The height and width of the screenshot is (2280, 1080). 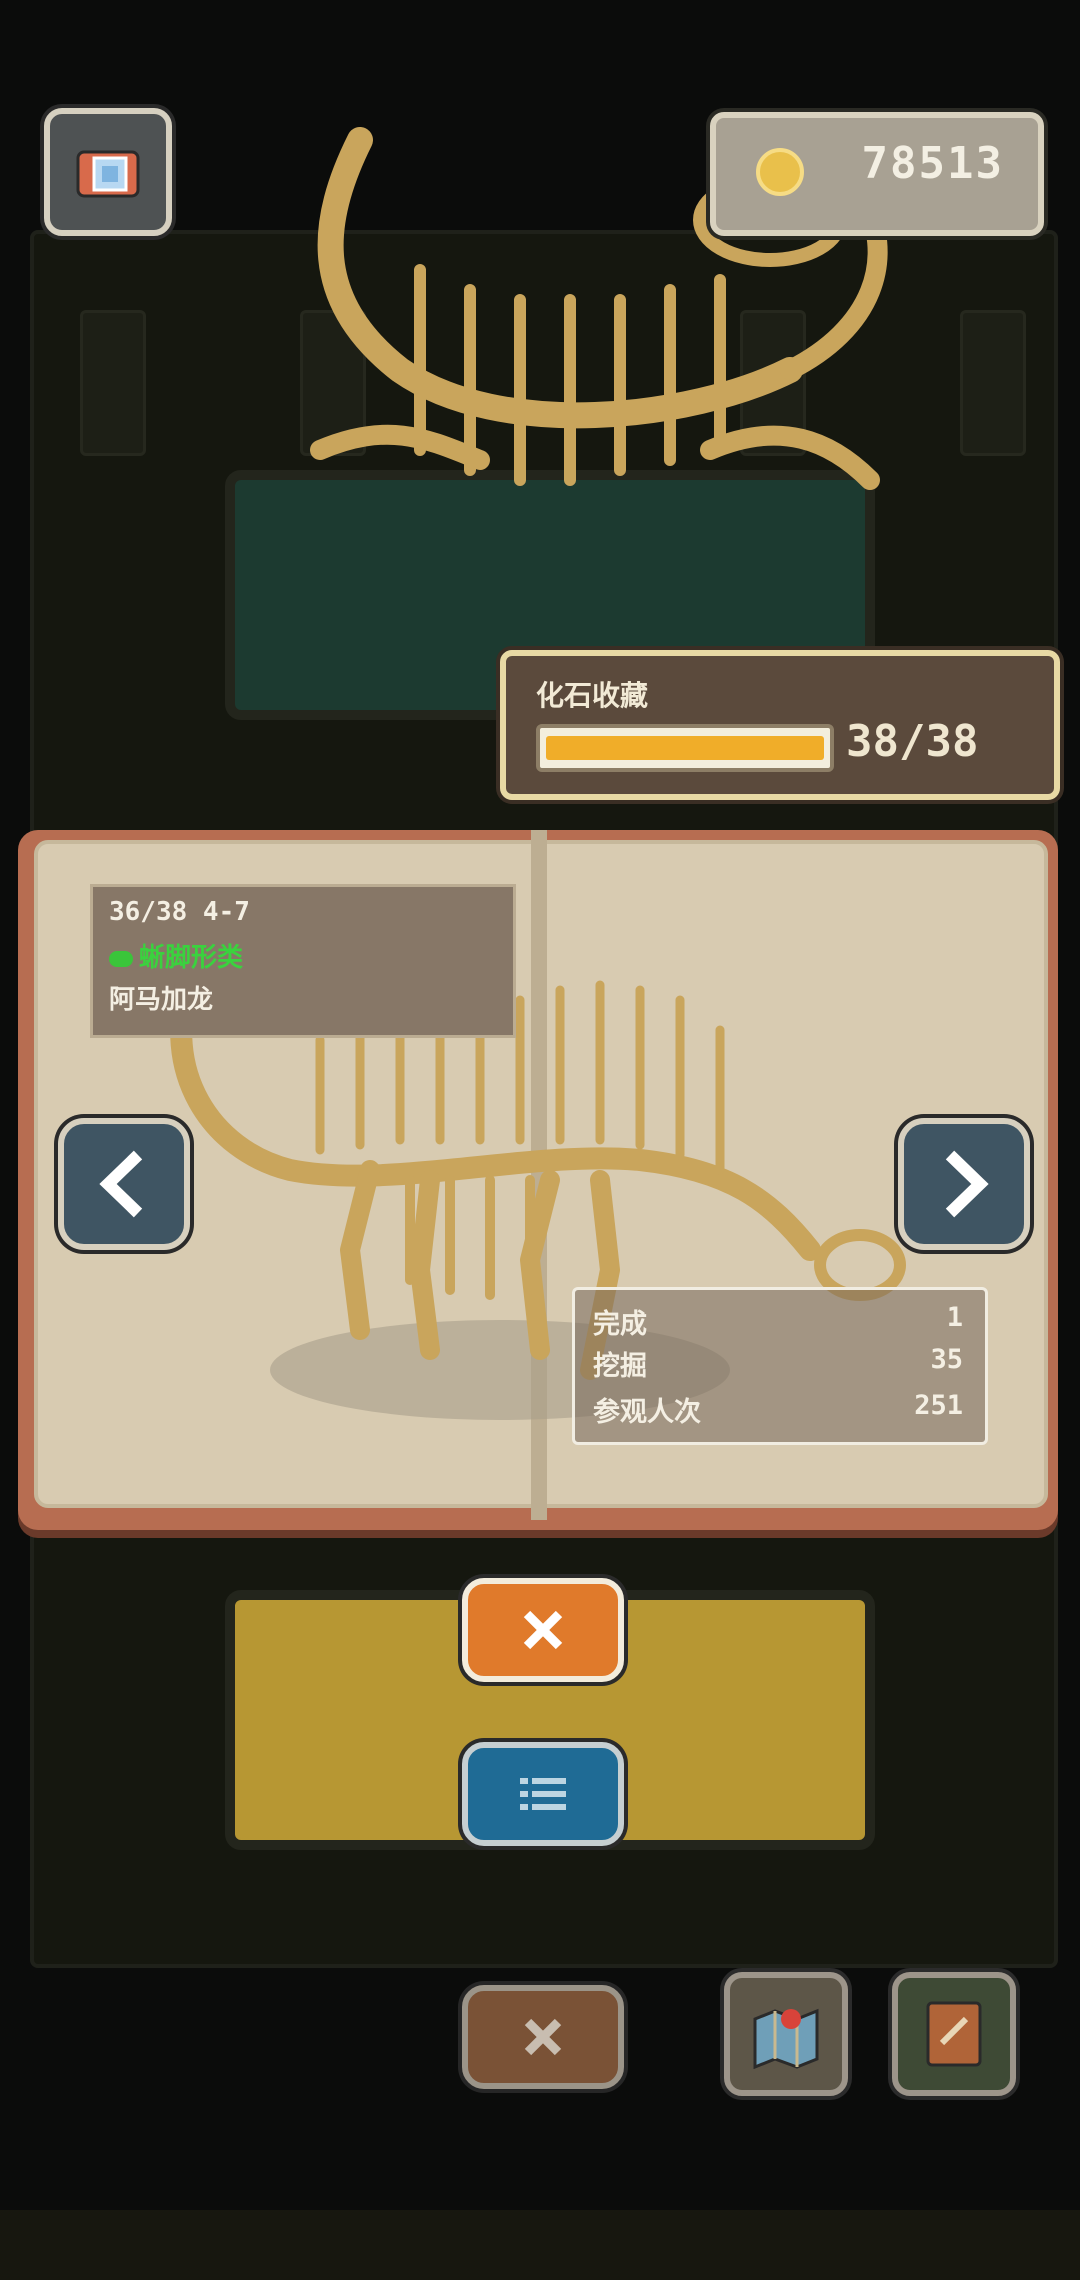 I want to click on stat-row-excavated: 挖掘 35, so click(x=778, y=1364).